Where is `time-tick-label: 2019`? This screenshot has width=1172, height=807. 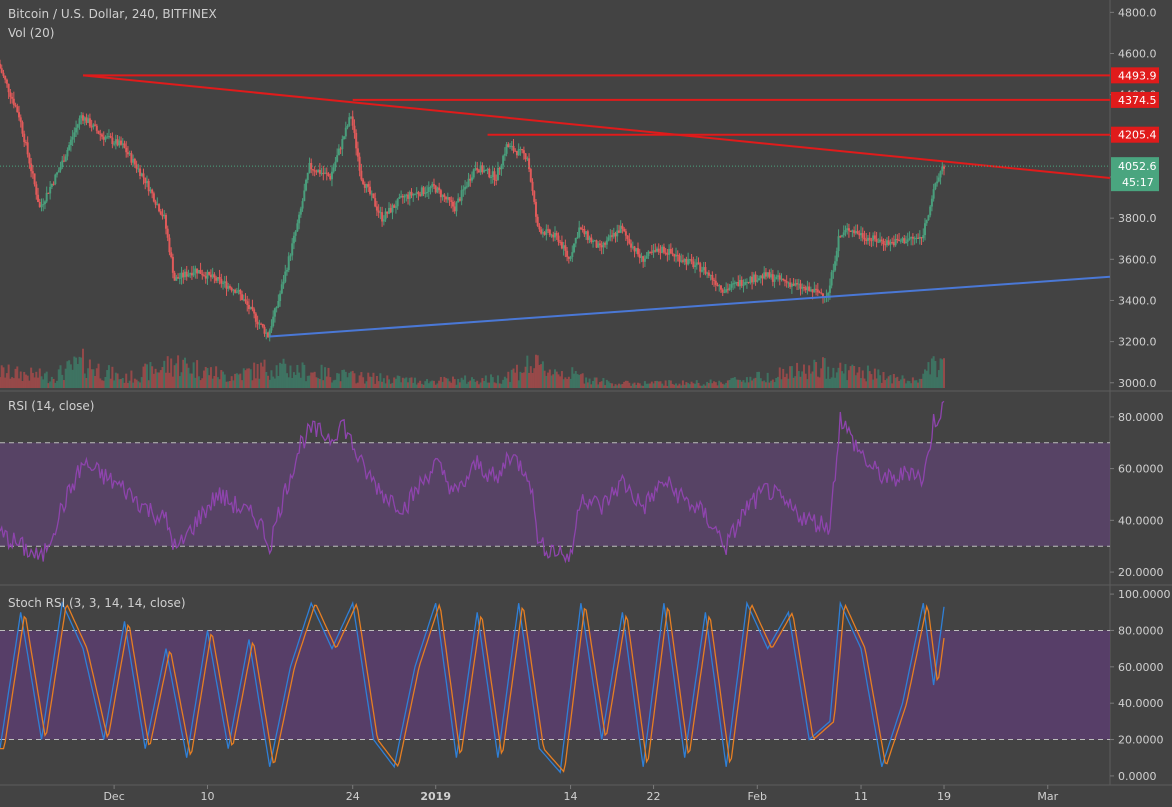
time-tick-label: 2019 is located at coordinates (435, 796).